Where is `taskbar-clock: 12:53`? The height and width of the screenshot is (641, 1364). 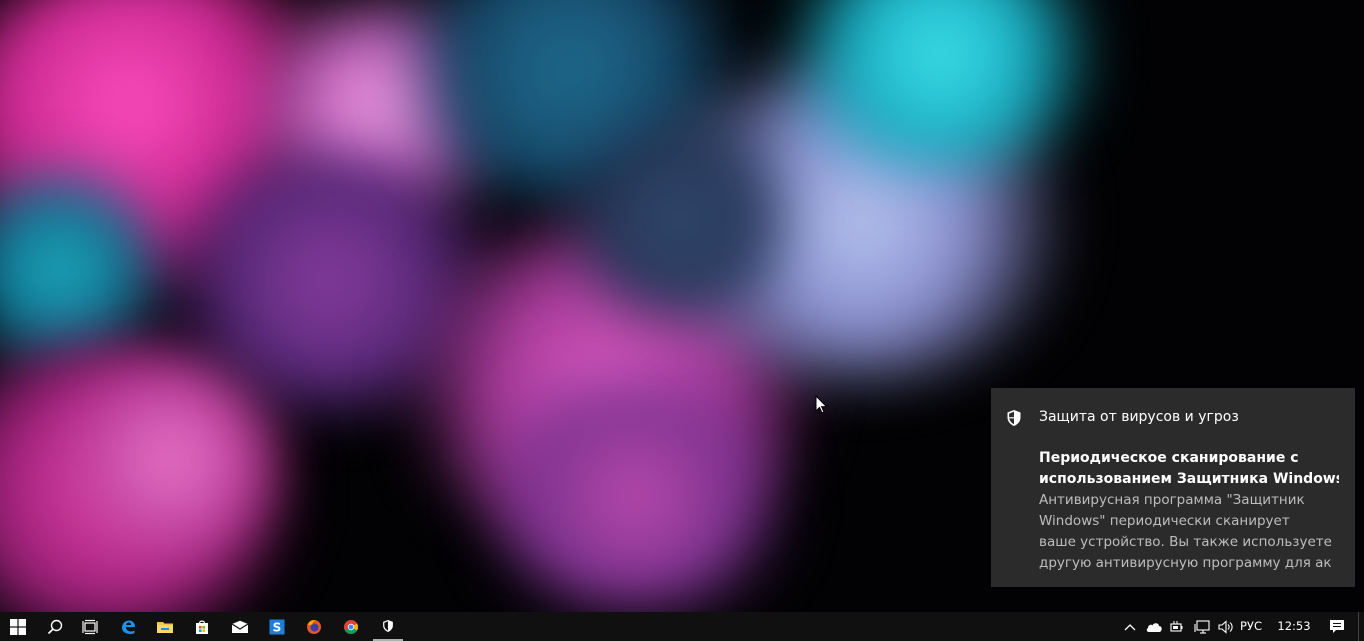
taskbar-clock: 12:53 is located at coordinates (1294, 626).